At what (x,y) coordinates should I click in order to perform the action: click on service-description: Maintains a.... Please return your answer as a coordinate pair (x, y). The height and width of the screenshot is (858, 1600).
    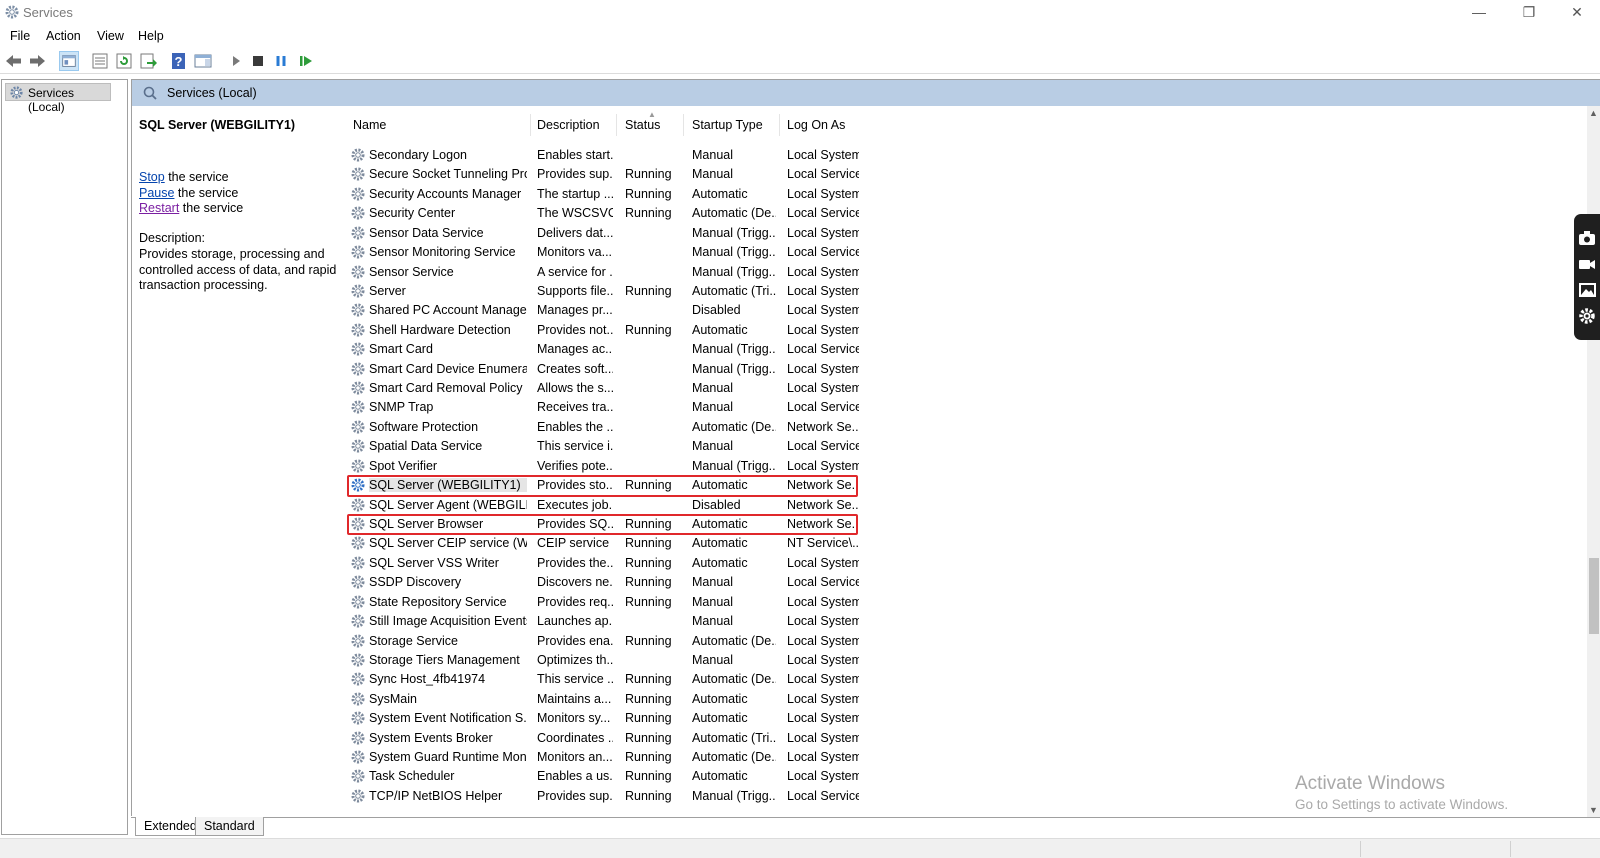
    Looking at the image, I should click on (574, 698).